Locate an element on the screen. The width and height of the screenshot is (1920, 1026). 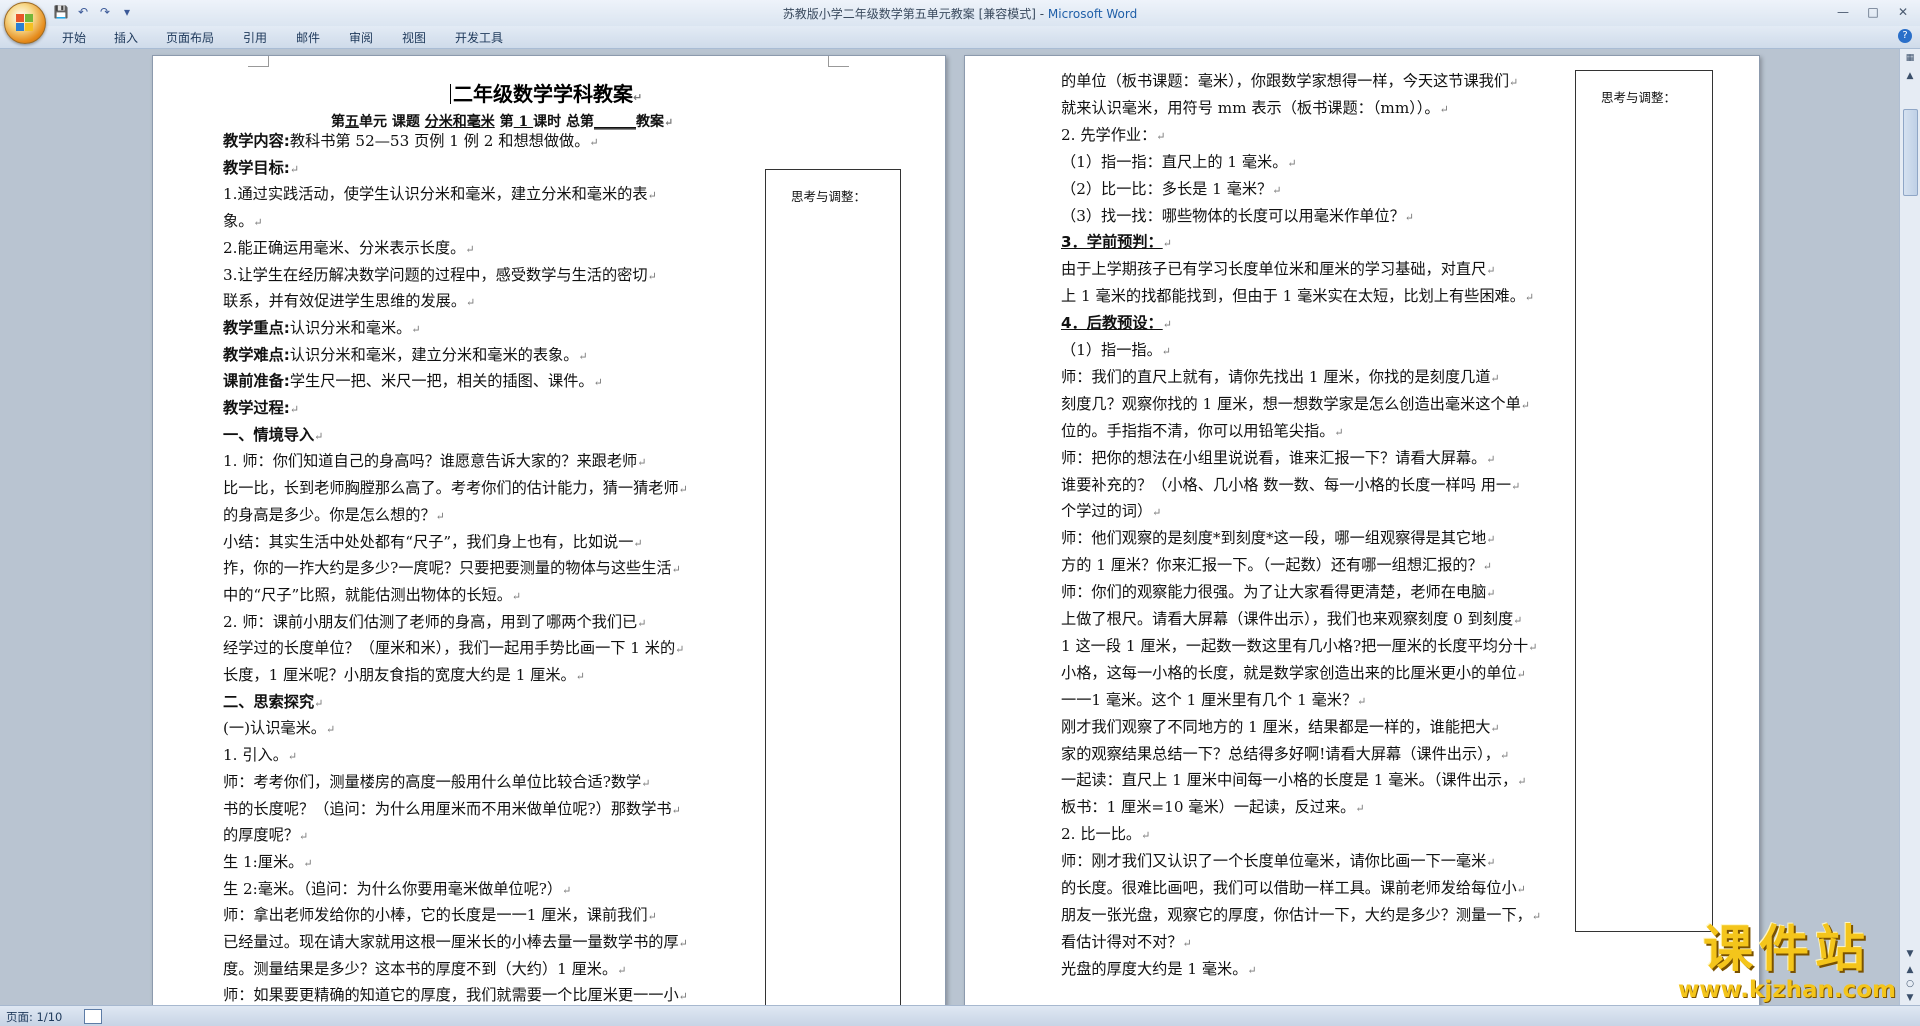
office-button is located at coordinates (25, 23).